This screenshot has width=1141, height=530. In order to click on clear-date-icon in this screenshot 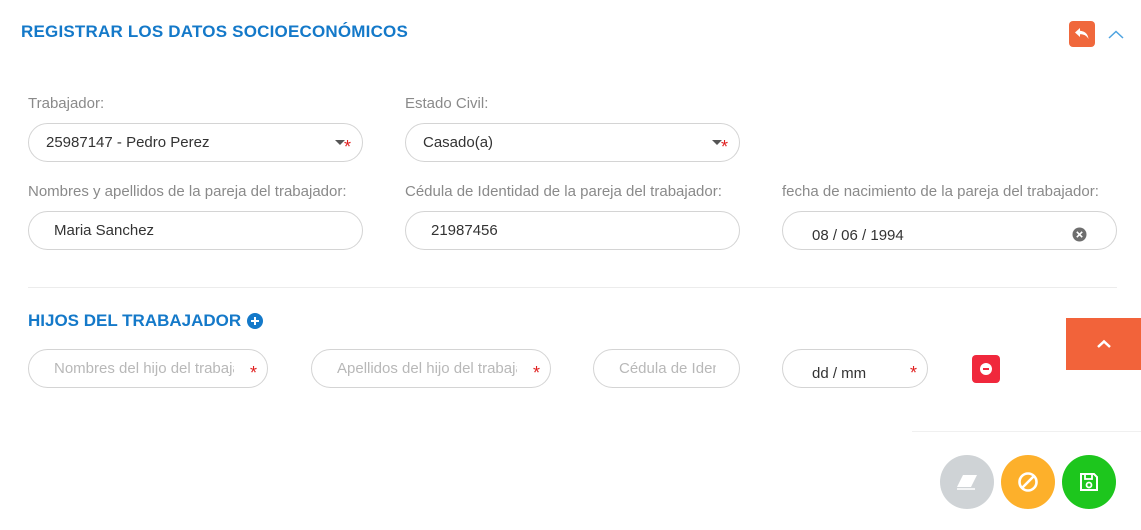, I will do `click(1079, 234)`.